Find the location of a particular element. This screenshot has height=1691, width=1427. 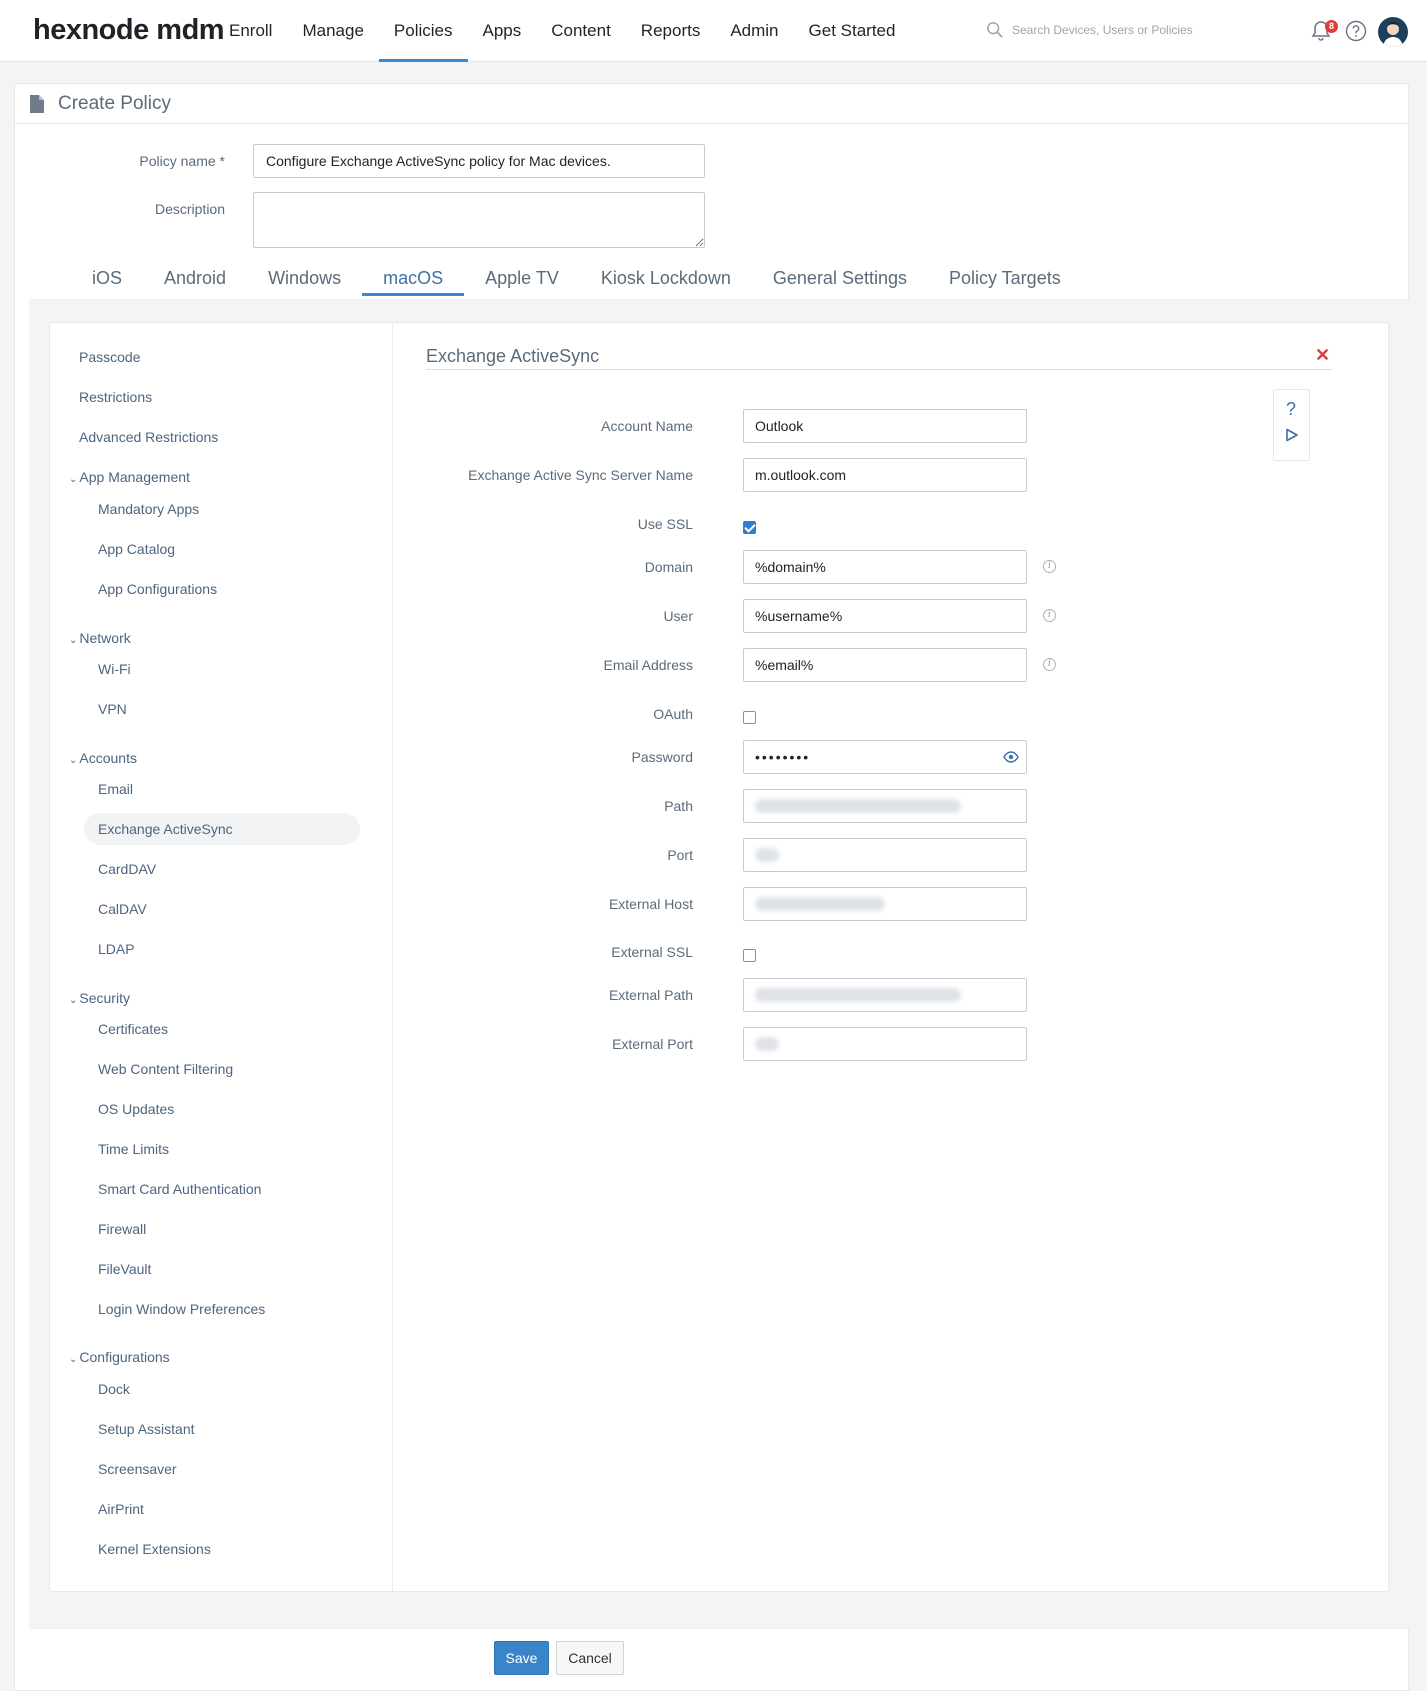

app-logo: hexnode mdm is located at coordinates (129, 30).